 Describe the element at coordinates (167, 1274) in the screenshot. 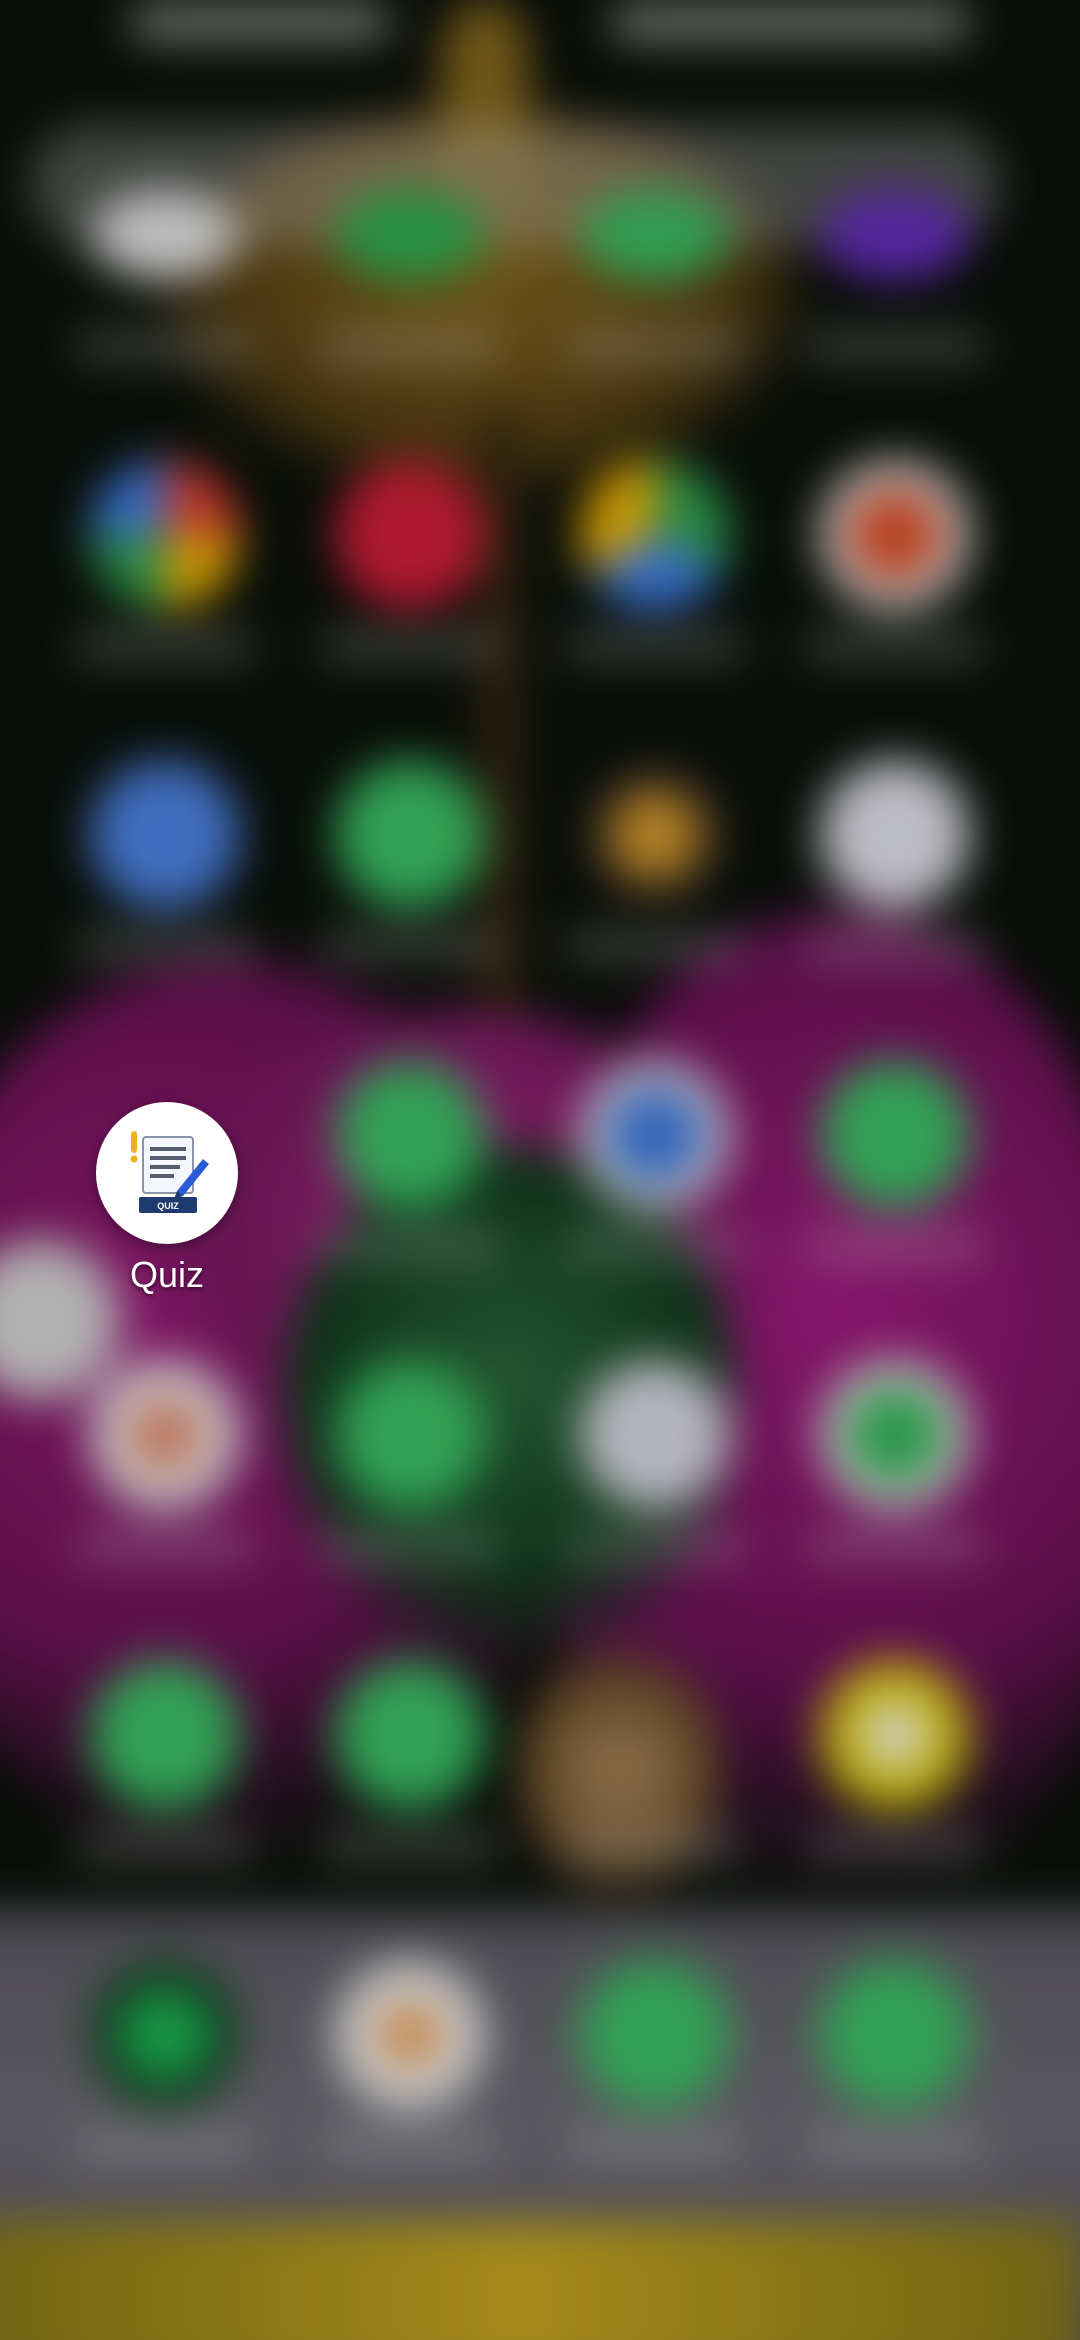

I see `quiz-app-label: Quiz` at that location.